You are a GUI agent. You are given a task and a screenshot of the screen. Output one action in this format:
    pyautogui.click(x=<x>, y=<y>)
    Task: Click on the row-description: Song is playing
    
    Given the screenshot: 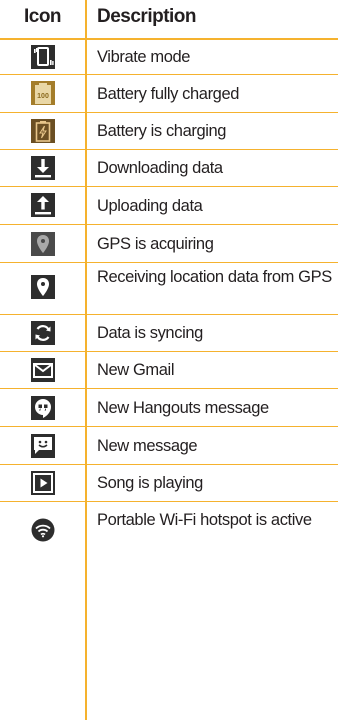 What is the action you would take?
    pyautogui.click(x=150, y=483)
    